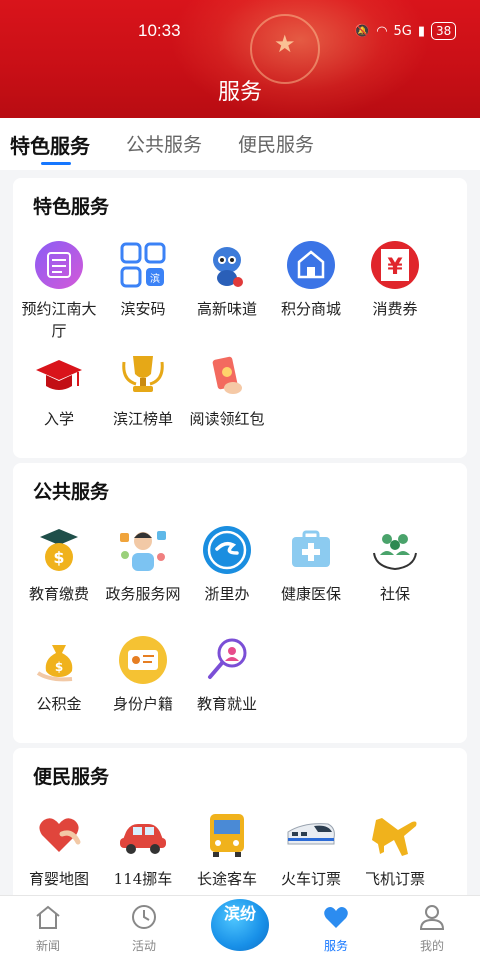  I want to click on service-item-label: 健康医保, so click(310, 594).